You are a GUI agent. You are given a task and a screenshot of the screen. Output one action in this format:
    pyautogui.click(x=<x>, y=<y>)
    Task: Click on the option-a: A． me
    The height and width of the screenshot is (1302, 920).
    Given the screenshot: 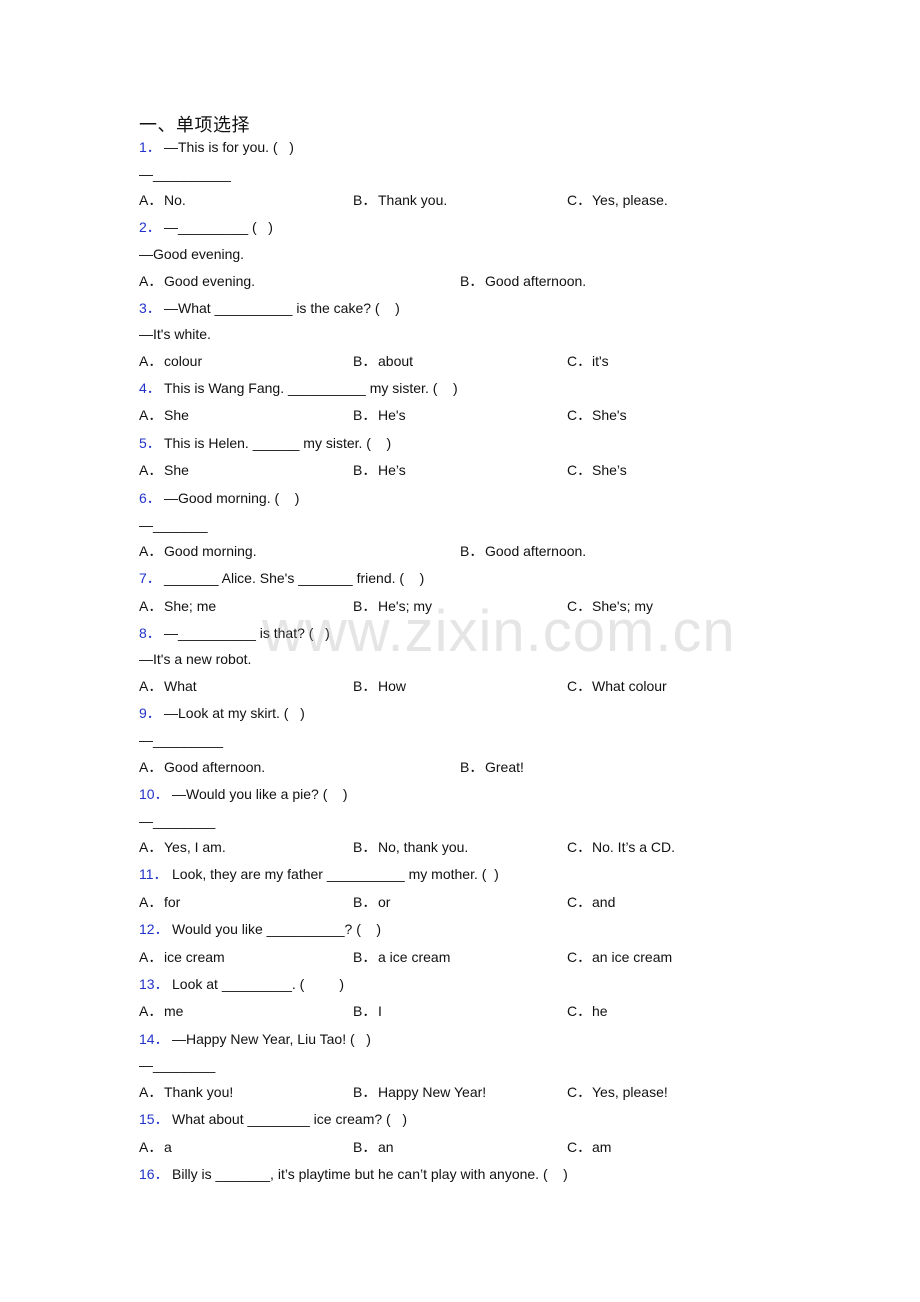 What is the action you would take?
    pyautogui.click(x=161, y=1011)
    